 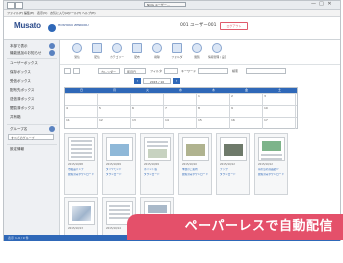 I want to click on maximize-icon: □, so click(x=321, y=4).